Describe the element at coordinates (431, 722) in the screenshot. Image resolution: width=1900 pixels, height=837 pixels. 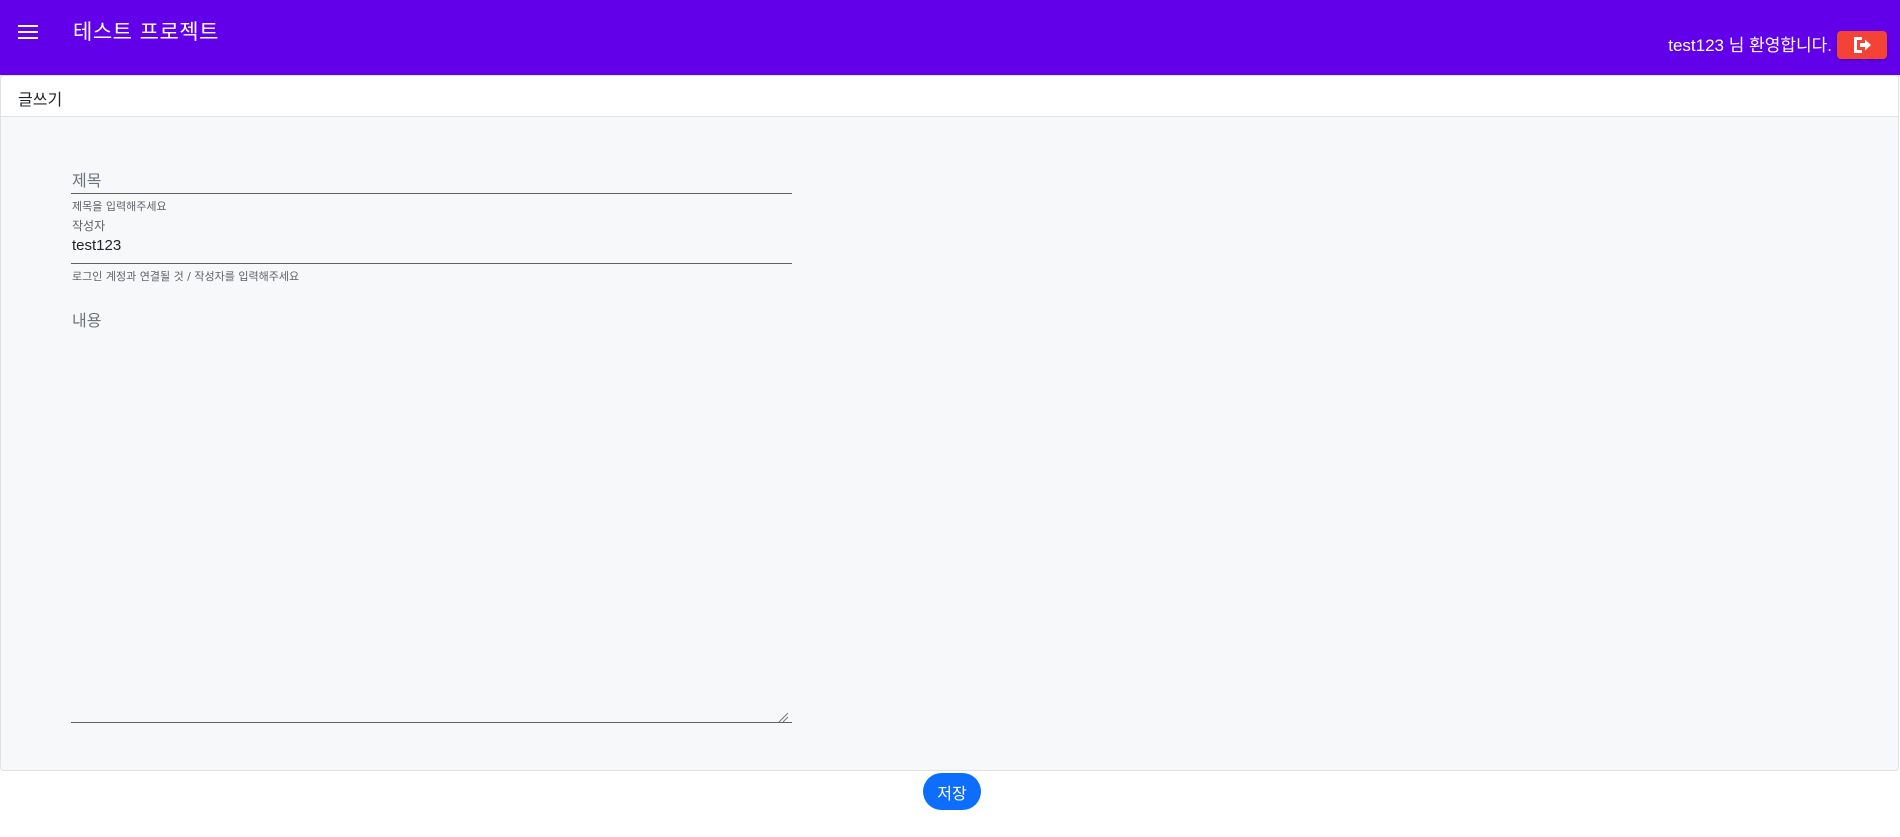
I see `content-underline` at that location.